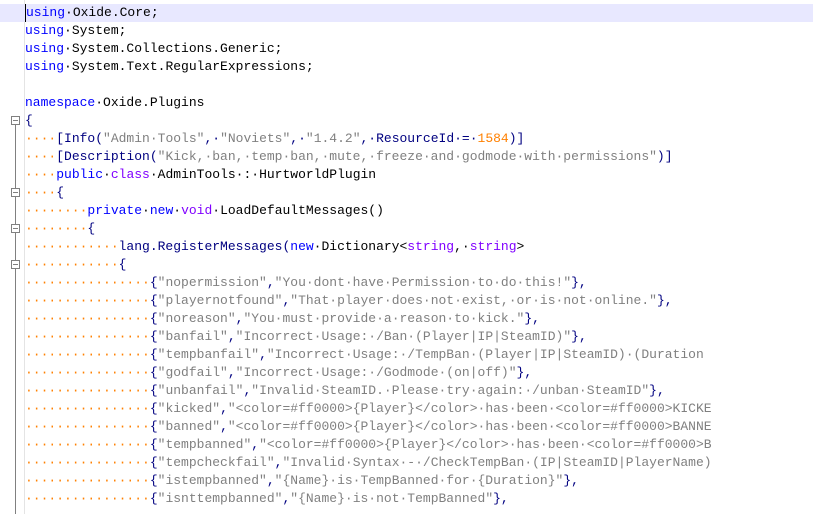  What do you see at coordinates (60, 102) in the screenshot?
I see `code-token: namespace` at bounding box center [60, 102].